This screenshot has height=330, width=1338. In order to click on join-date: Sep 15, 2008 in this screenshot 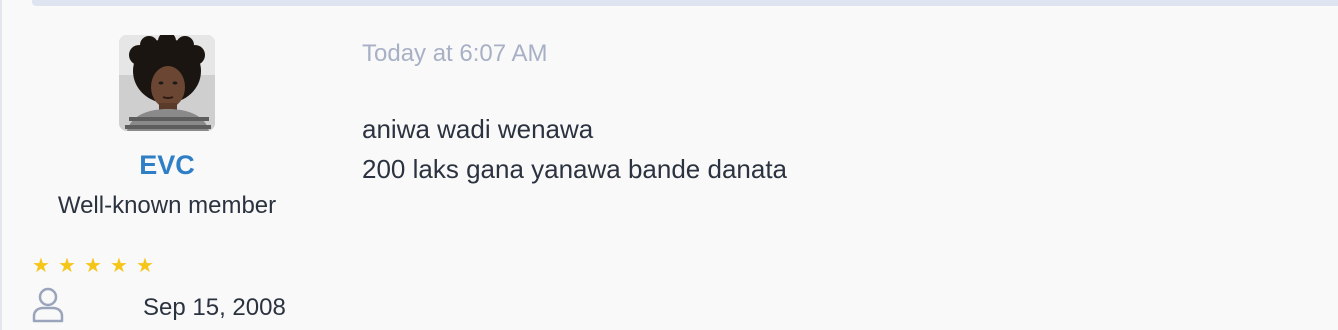, I will do `click(214, 307)`.